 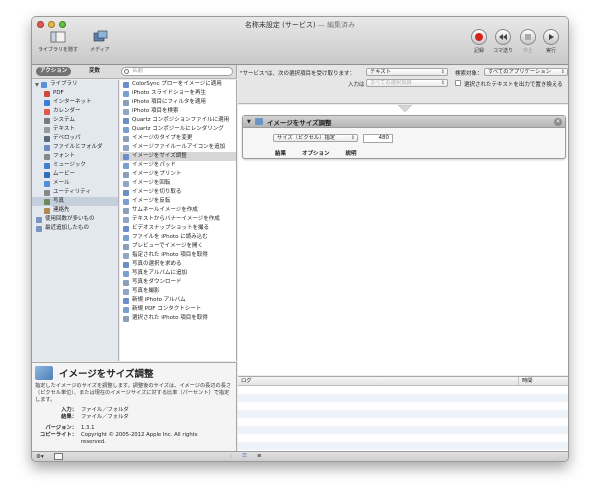 What do you see at coordinates (58, 456) in the screenshot?
I see `show-description-icon` at bounding box center [58, 456].